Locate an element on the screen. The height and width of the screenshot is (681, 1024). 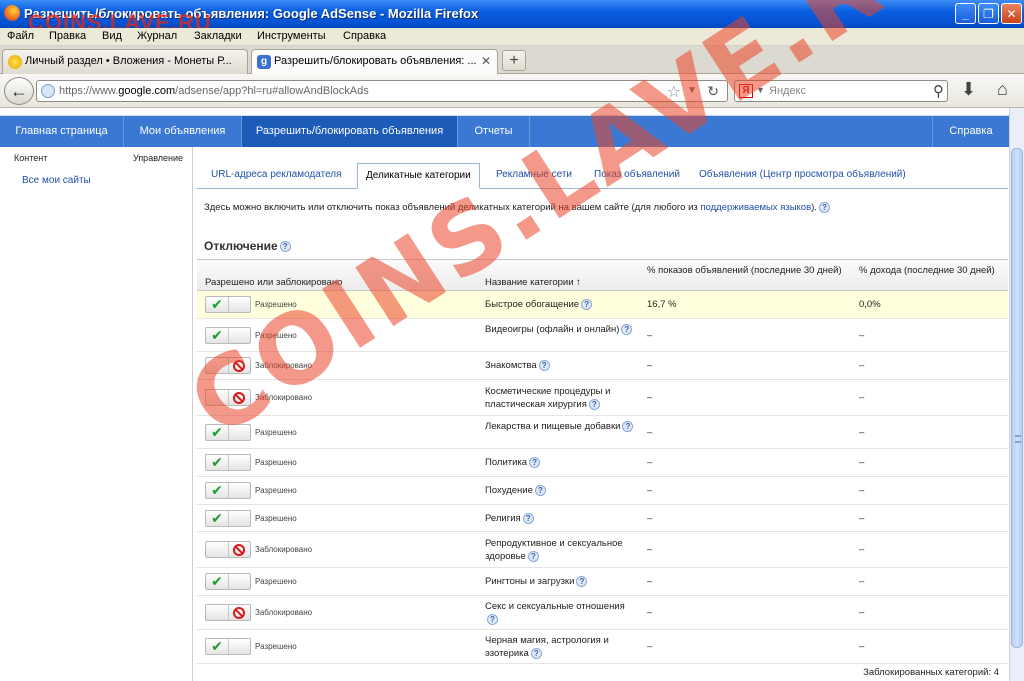
menu-tools: Инструменты is located at coordinates (291, 36).